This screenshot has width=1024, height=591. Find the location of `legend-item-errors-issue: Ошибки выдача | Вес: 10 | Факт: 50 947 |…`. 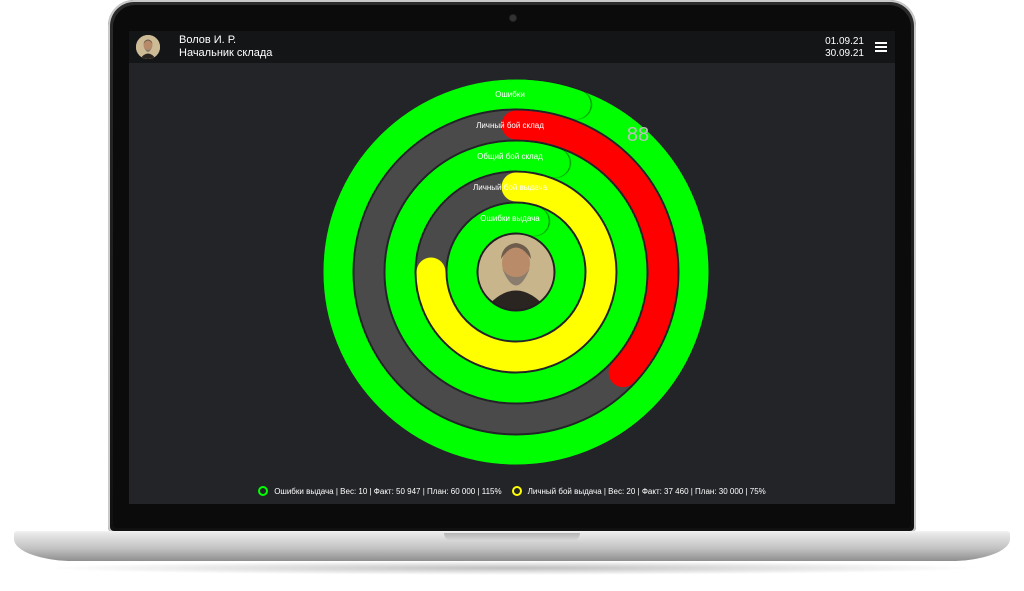

legend-item-errors-issue: Ошибки выдача | Вес: 10 | Факт: 50 947 |… is located at coordinates (380, 491).